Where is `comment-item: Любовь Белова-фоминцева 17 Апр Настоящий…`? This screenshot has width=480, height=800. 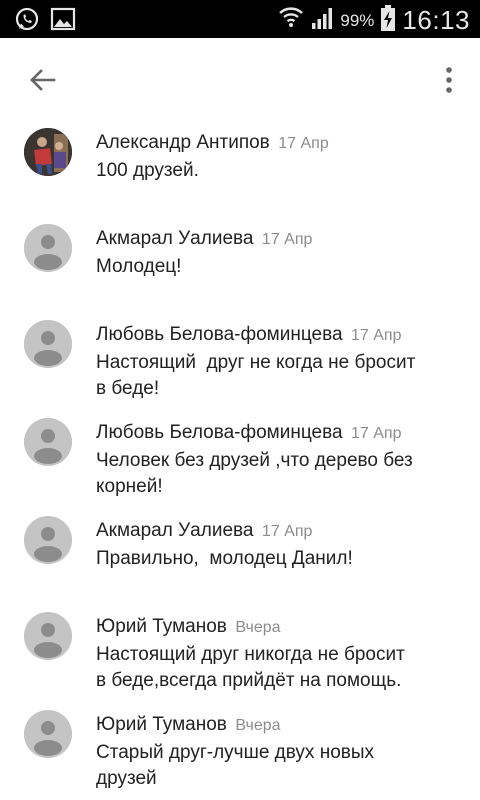
comment-item: Любовь Белова-фоминцева 17 Апр Настоящий… is located at coordinates (240, 363).